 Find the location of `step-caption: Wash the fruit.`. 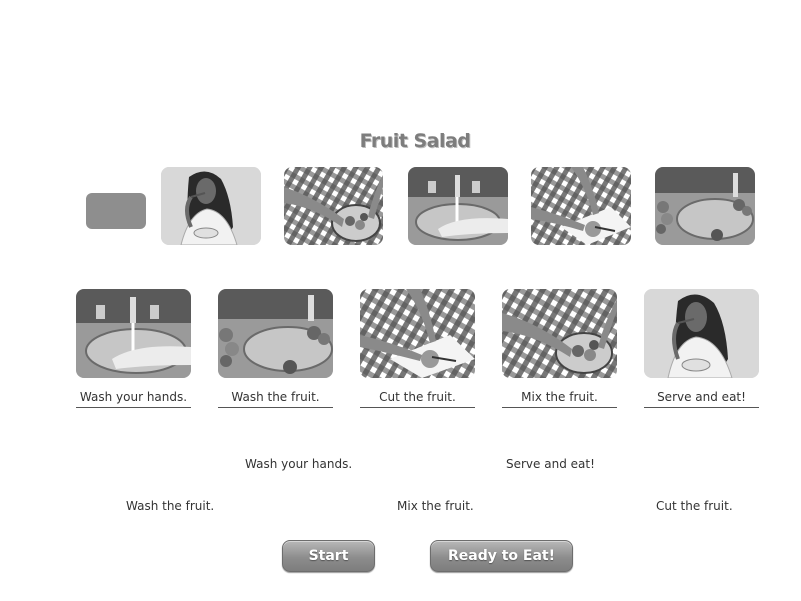

step-caption: Wash the fruit. is located at coordinates (275, 399).